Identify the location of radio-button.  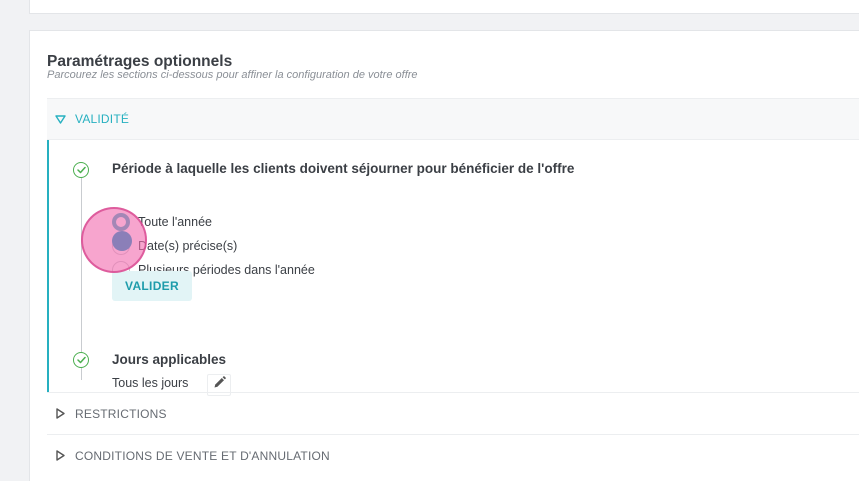
(121, 246).